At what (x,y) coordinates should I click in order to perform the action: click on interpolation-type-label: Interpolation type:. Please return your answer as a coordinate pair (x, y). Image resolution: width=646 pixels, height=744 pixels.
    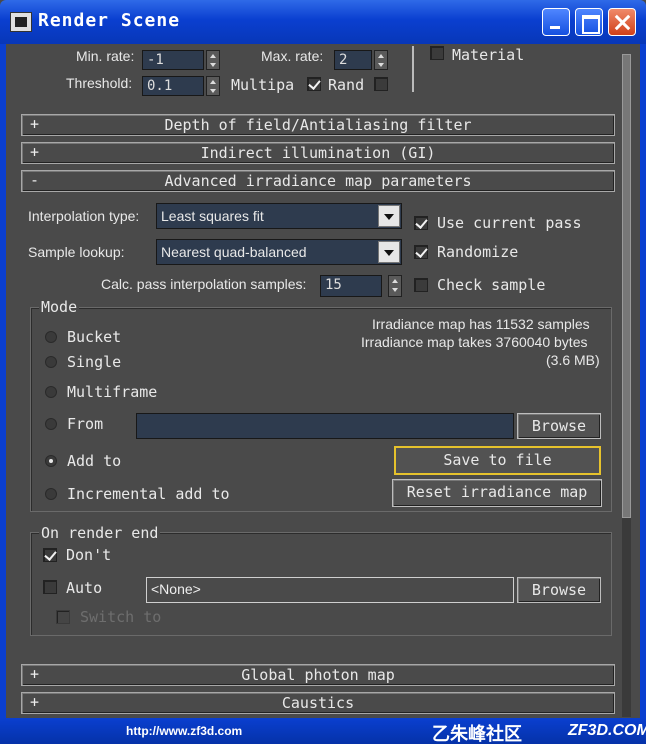
    Looking at the image, I should click on (84, 216).